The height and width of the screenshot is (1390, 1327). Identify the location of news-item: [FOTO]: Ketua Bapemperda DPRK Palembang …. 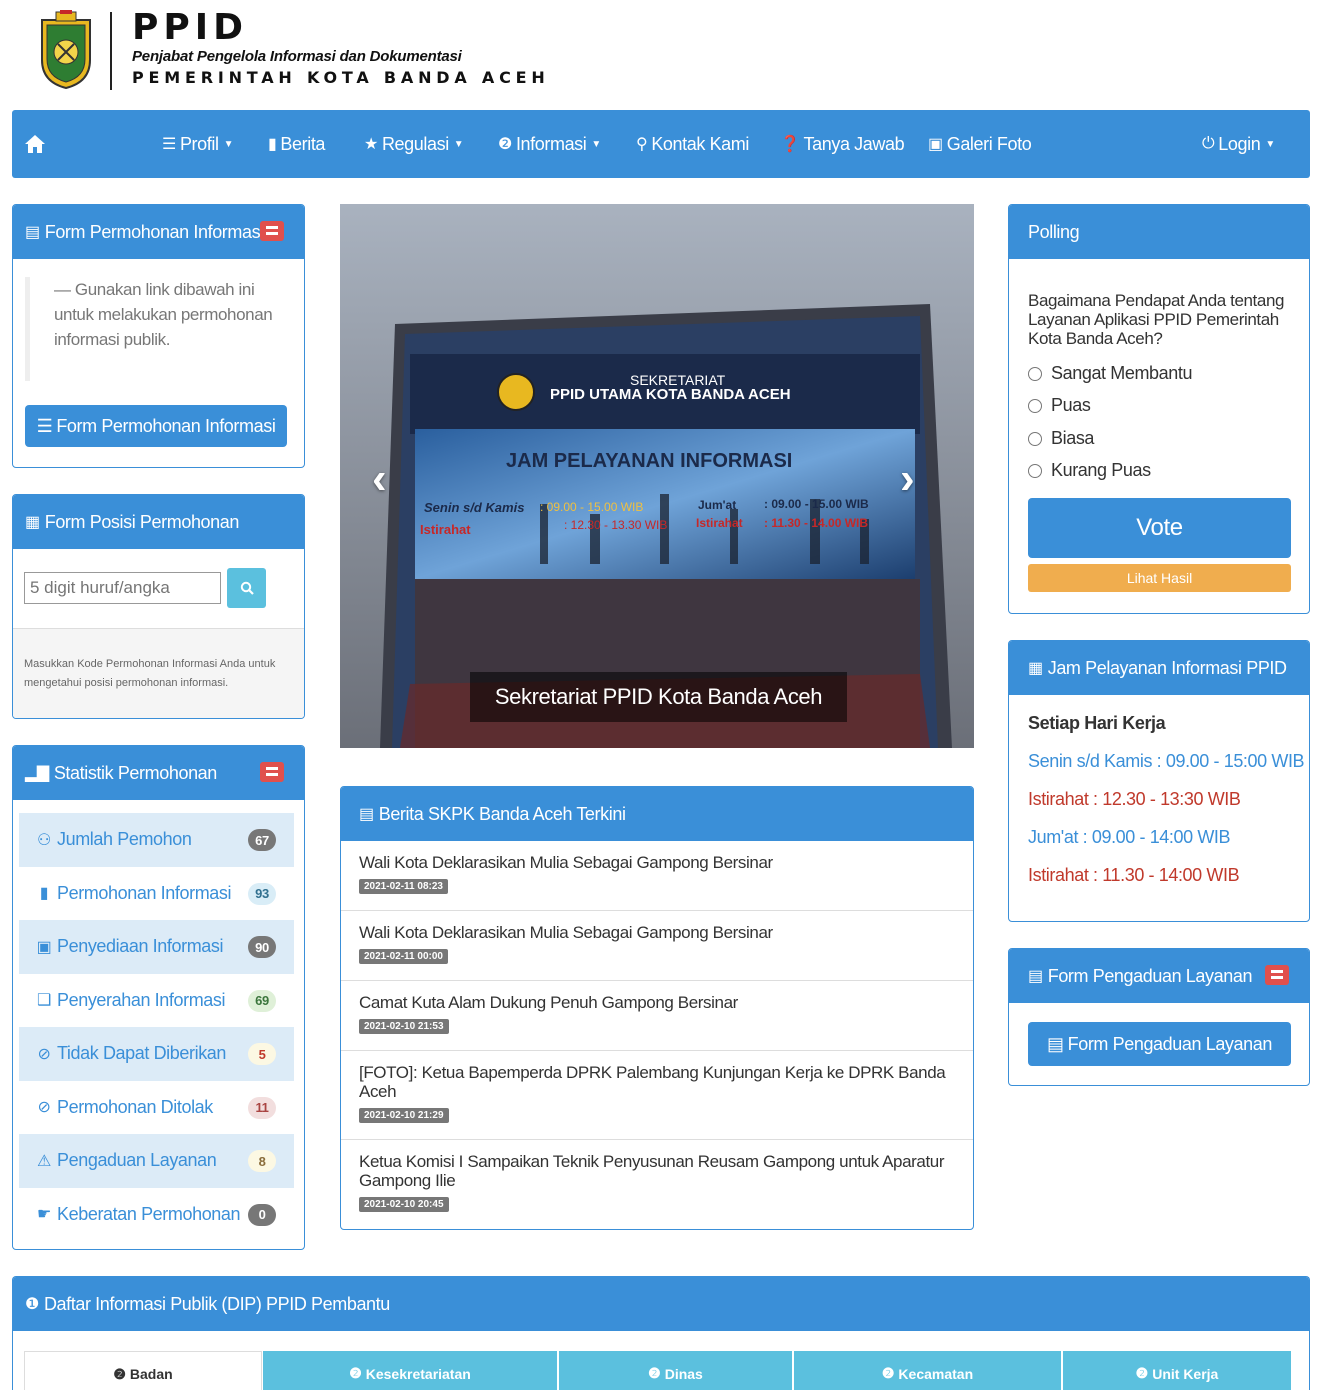
(657, 1095).